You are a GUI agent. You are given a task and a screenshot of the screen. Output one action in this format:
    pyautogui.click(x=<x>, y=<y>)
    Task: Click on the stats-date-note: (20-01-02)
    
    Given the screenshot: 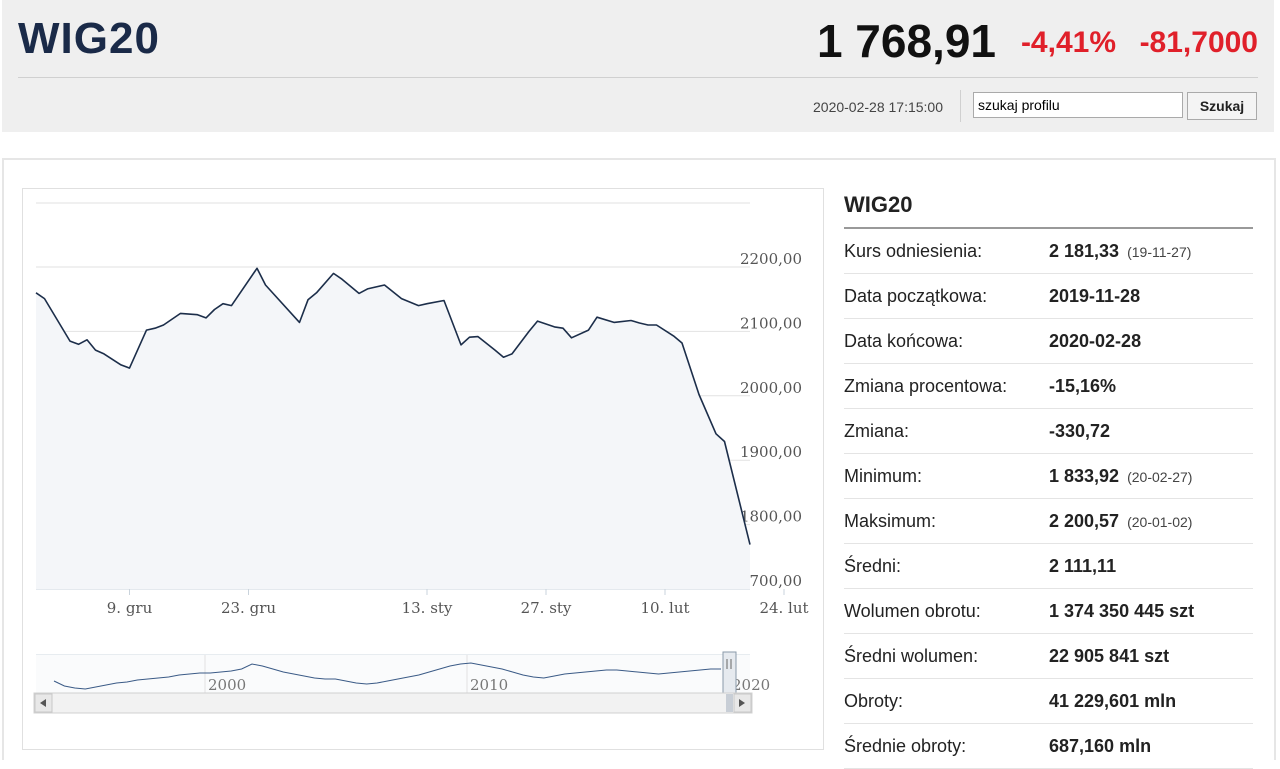 What is the action you would take?
    pyautogui.click(x=1160, y=521)
    